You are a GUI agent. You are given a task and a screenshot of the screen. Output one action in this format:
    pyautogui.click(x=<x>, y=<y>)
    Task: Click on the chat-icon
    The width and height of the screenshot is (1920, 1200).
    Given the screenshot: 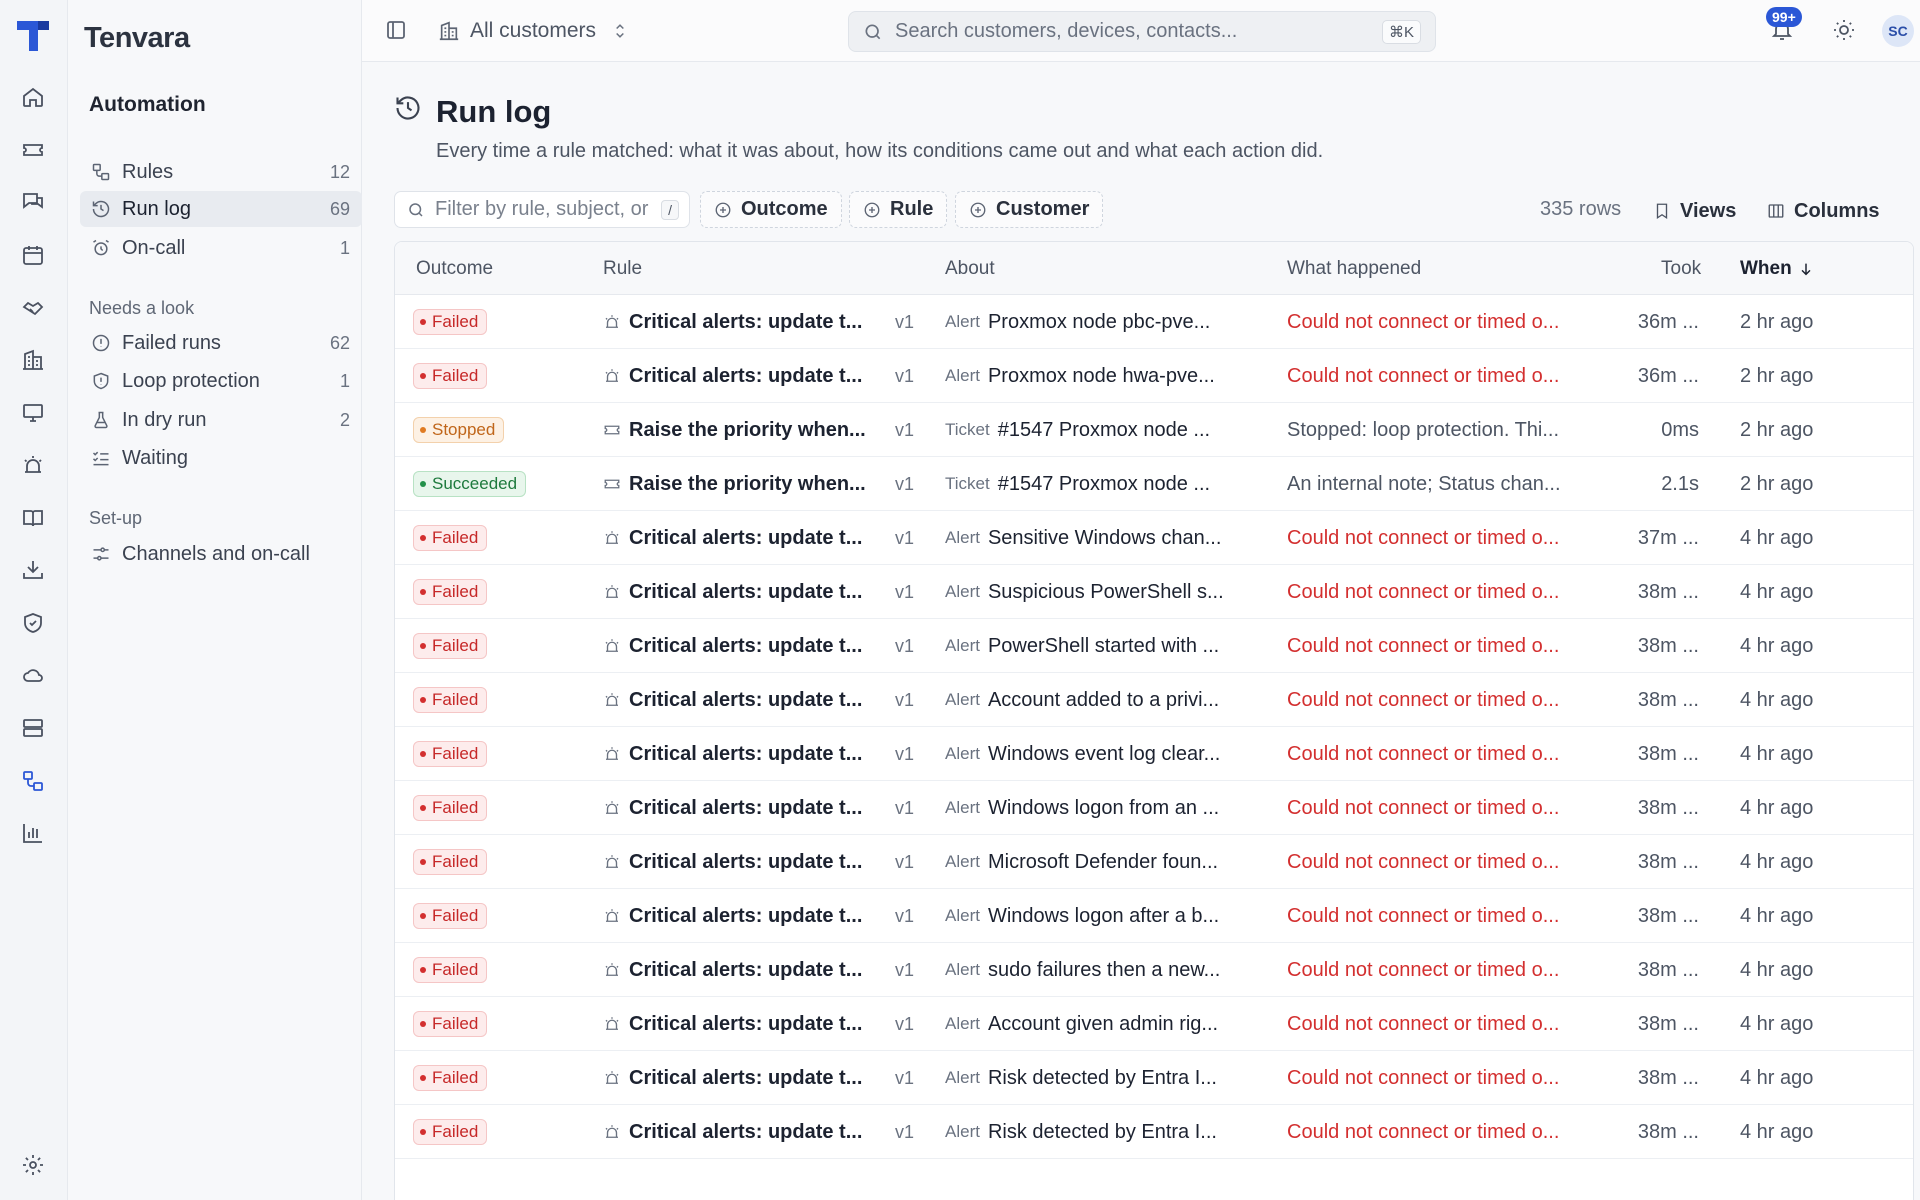 What is the action you would take?
    pyautogui.click(x=33, y=202)
    